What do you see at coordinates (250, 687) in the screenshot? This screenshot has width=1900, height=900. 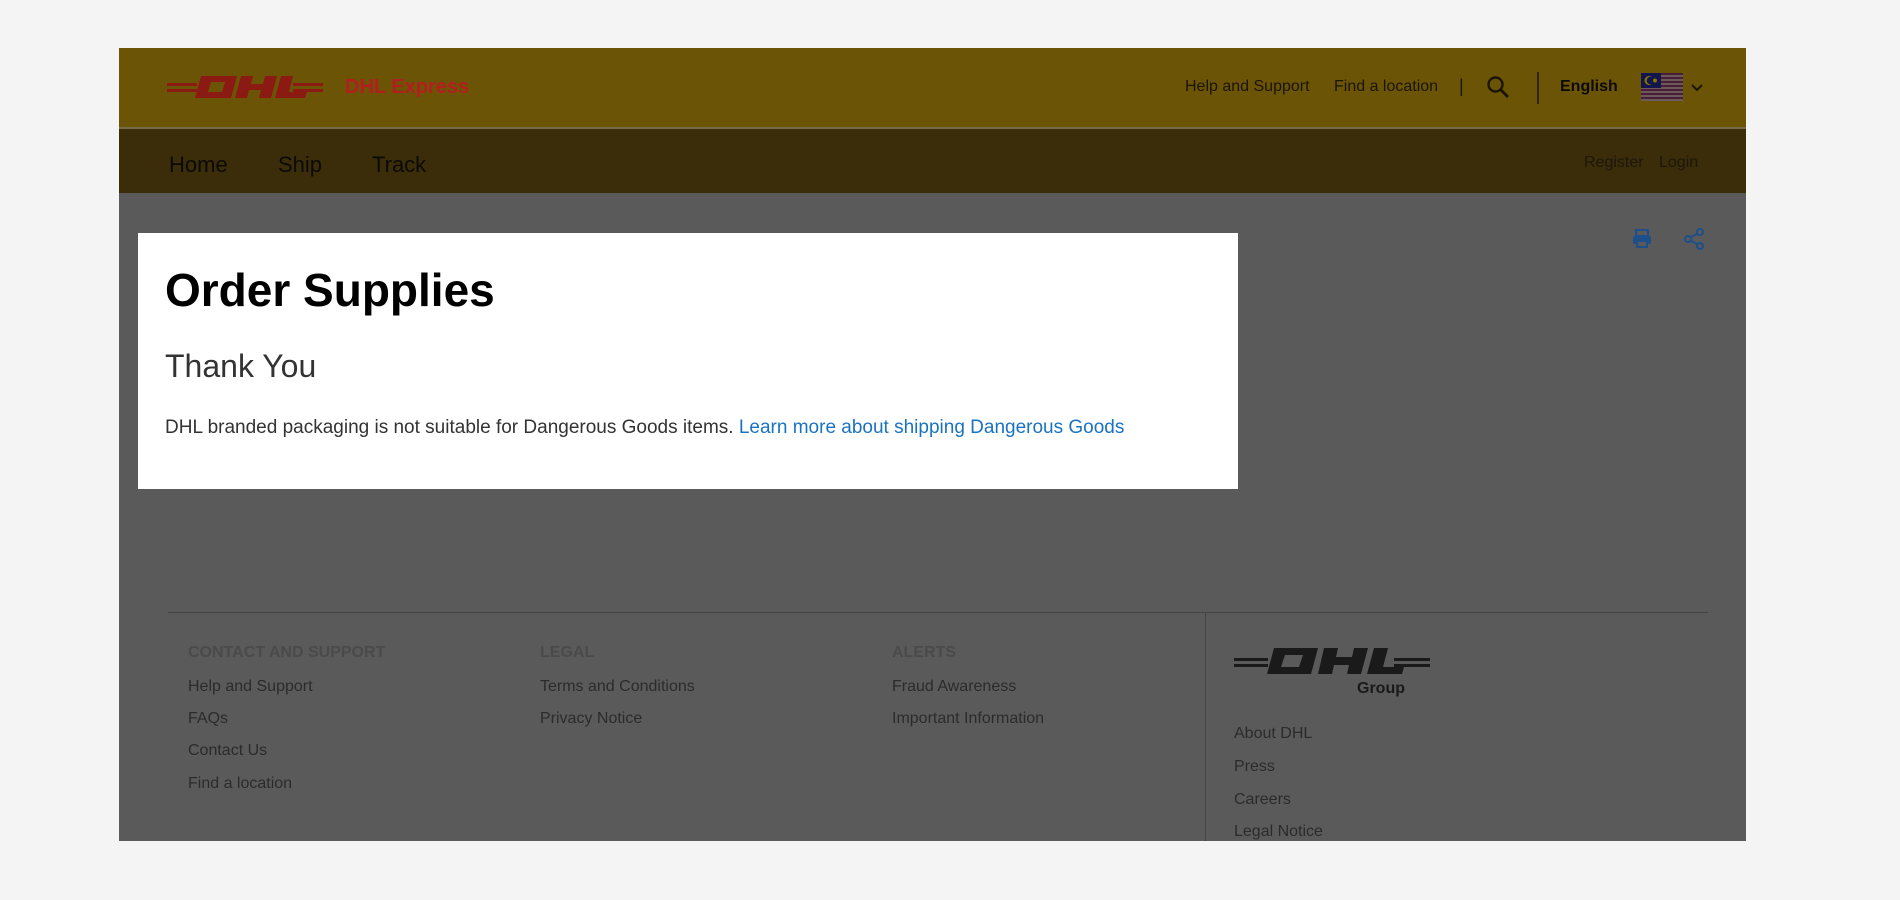 I see `footer-link-help: Help and Support` at bounding box center [250, 687].